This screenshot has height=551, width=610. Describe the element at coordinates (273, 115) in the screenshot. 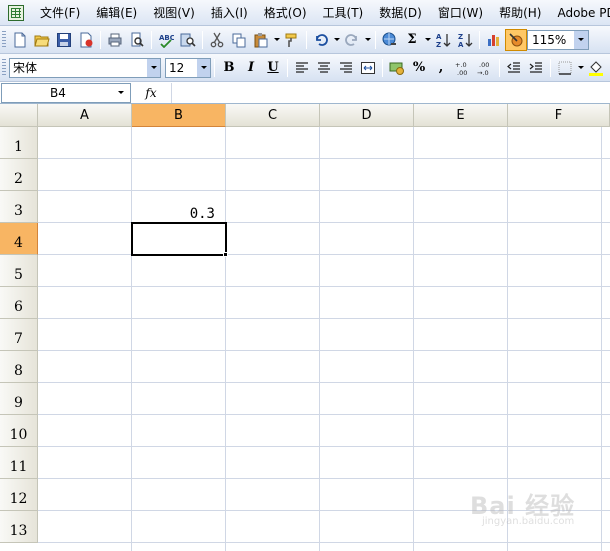

I see `column-header-c: C` at that location.